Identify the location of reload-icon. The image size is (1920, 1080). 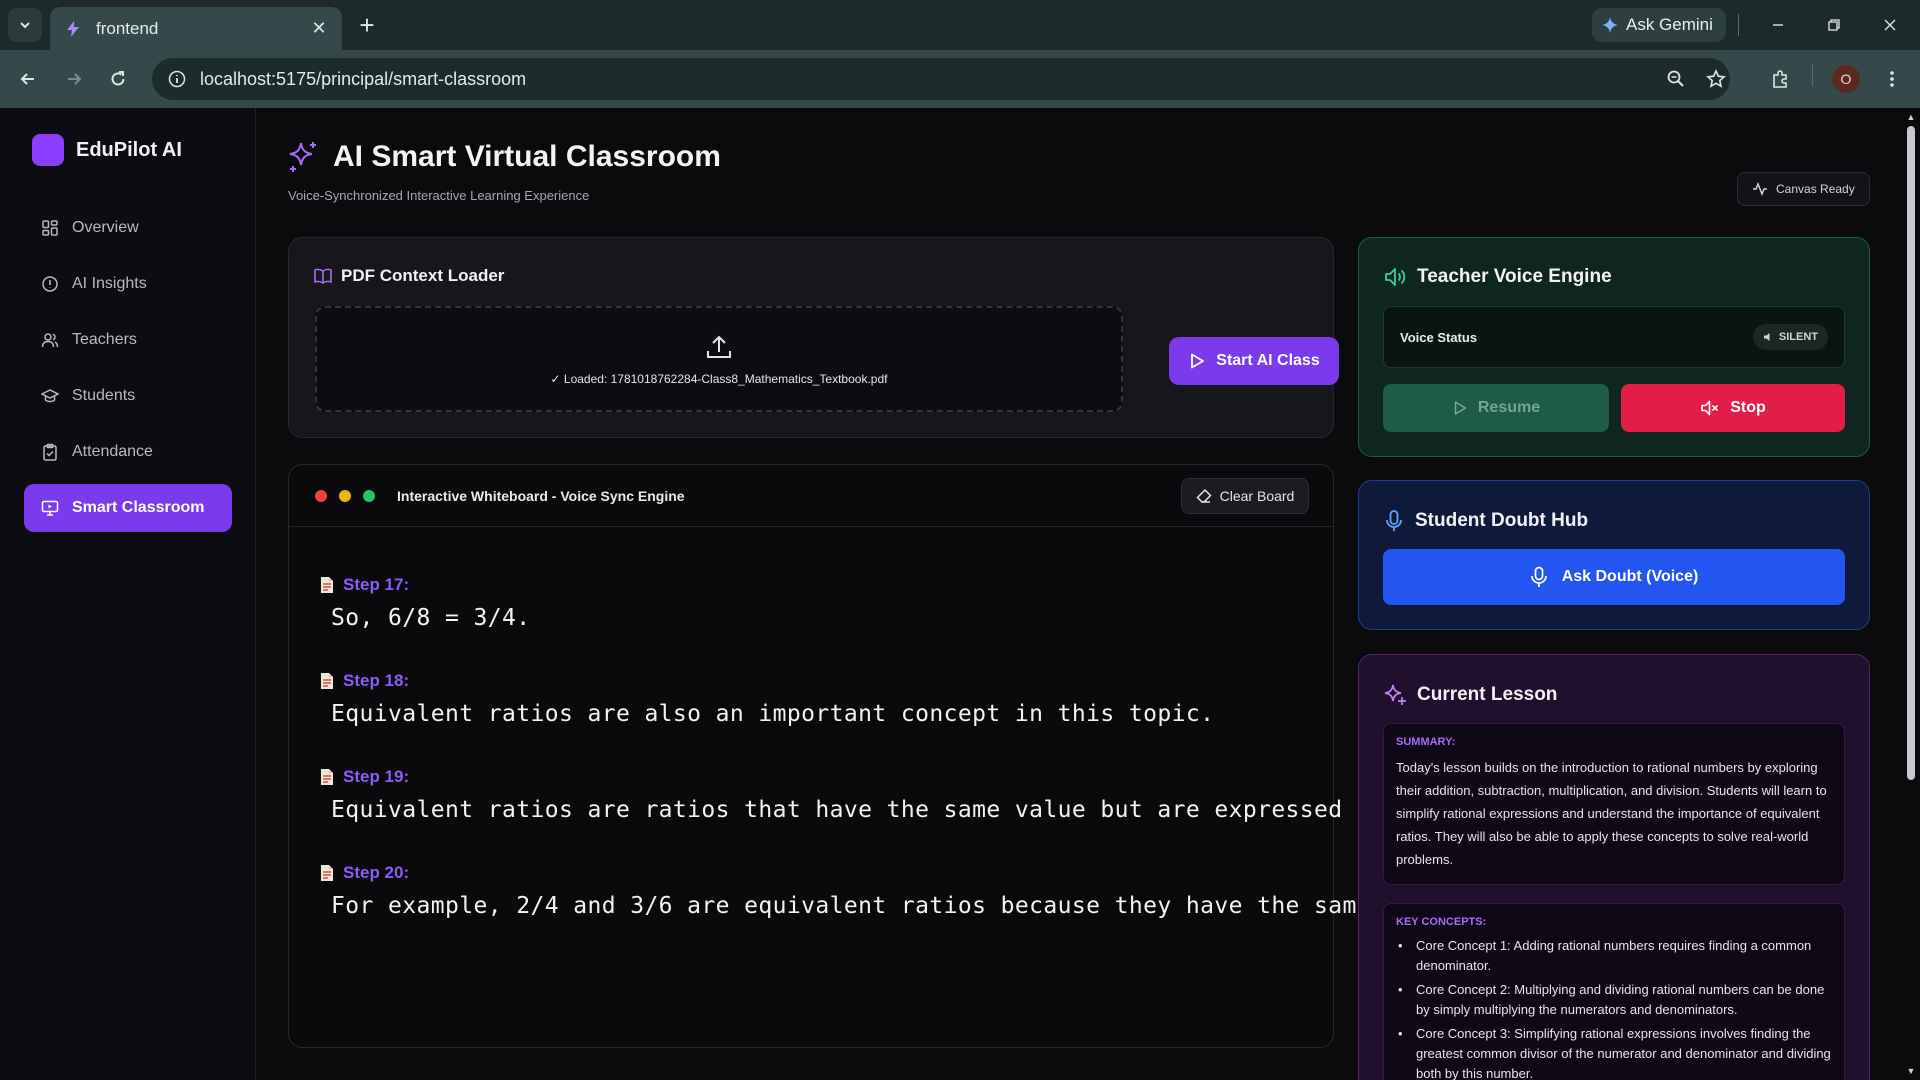
(118, 78).